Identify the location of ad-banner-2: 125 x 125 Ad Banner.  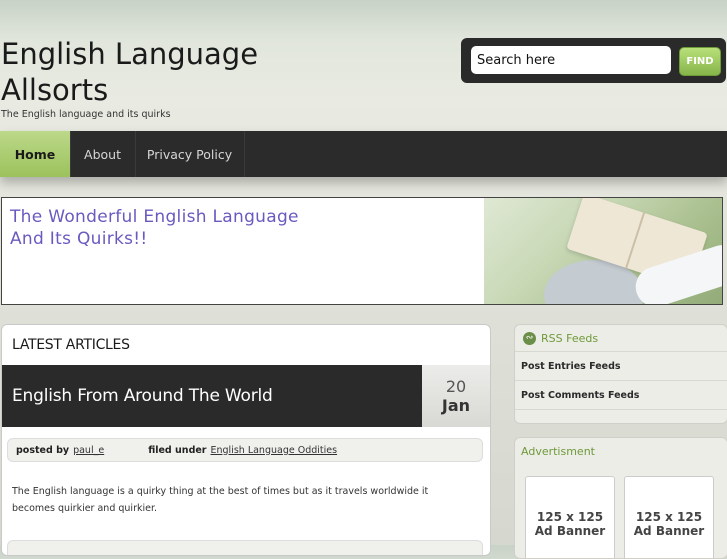
(669, 517).